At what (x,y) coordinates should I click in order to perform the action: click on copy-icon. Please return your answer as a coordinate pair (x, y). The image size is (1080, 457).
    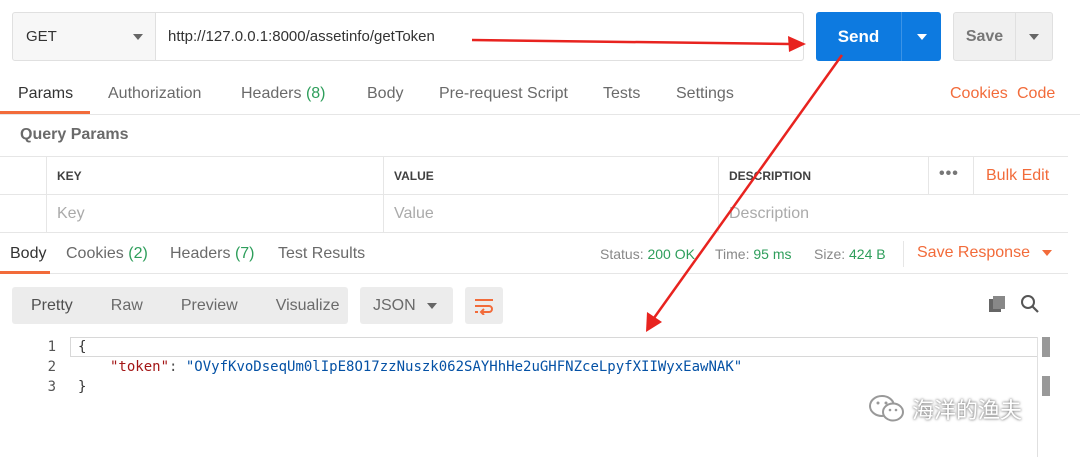
    Looking at the image, I should click on (997, 304).